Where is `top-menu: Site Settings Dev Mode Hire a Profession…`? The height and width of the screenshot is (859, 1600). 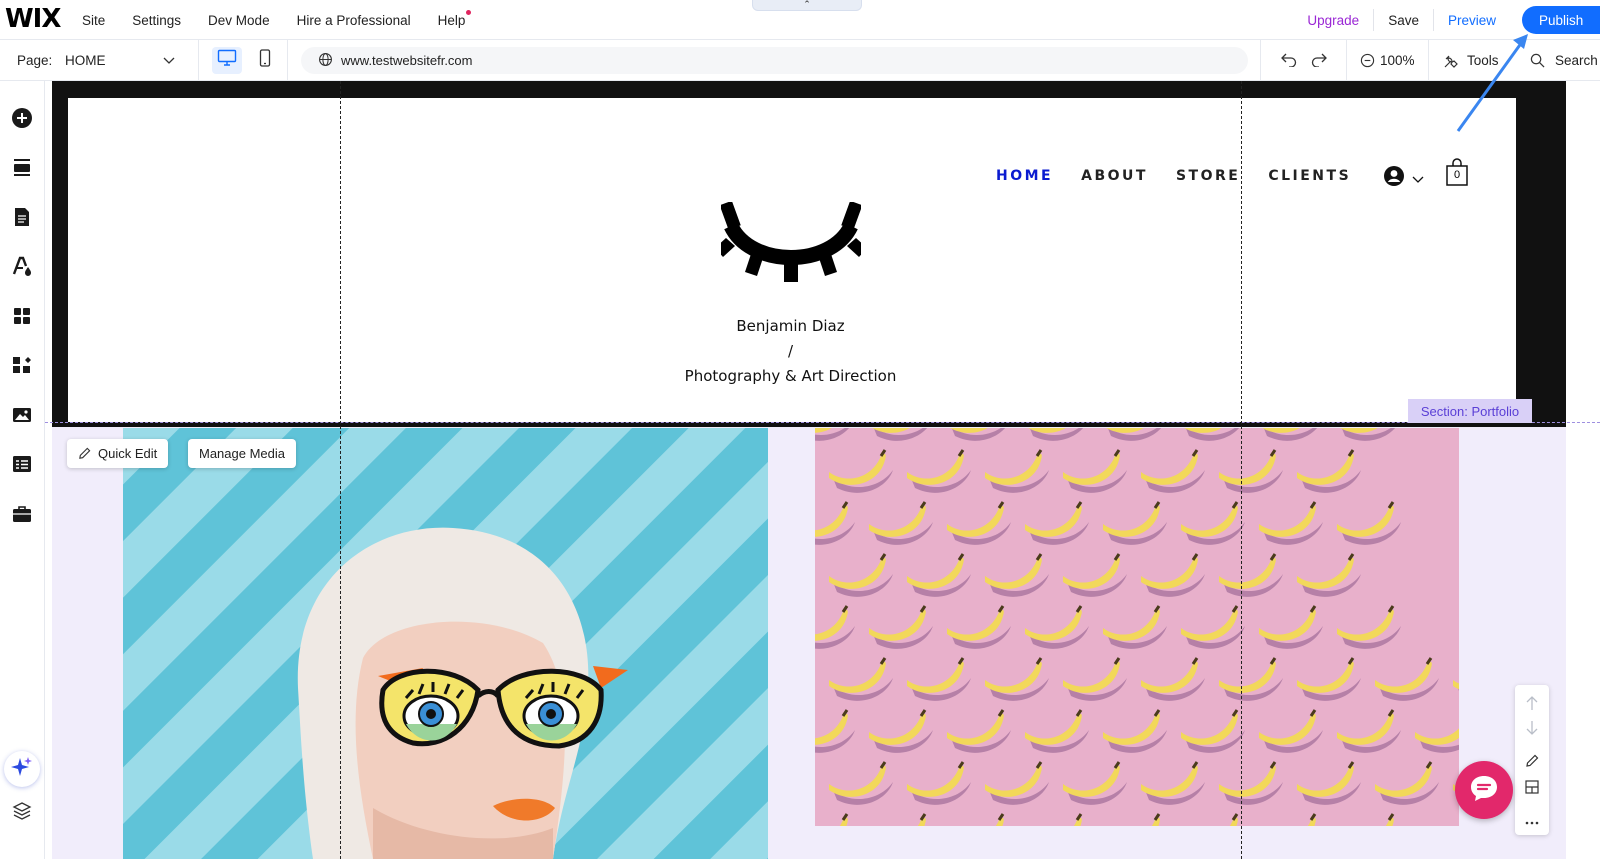
top-menu: Site Settings Dev Mode Hire a Profession… is located at coordinates (287, 20).